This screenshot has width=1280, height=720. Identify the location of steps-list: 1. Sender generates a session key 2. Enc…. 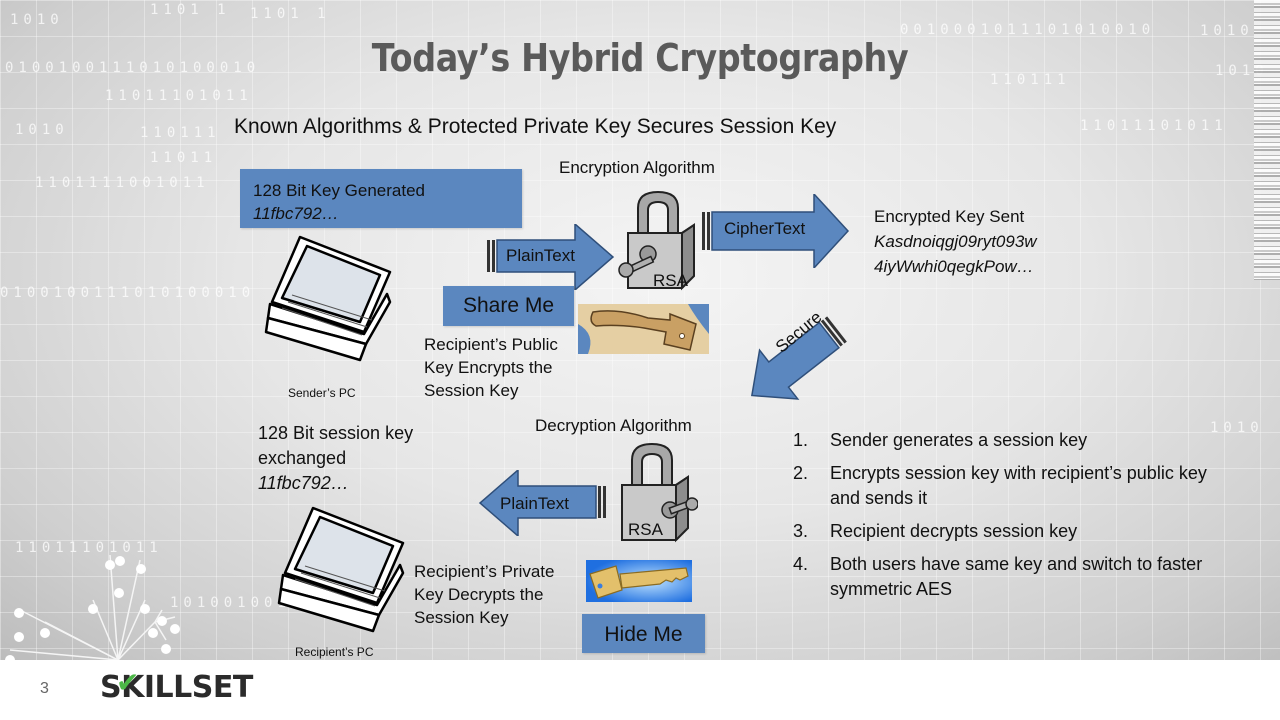
(1013, 519).